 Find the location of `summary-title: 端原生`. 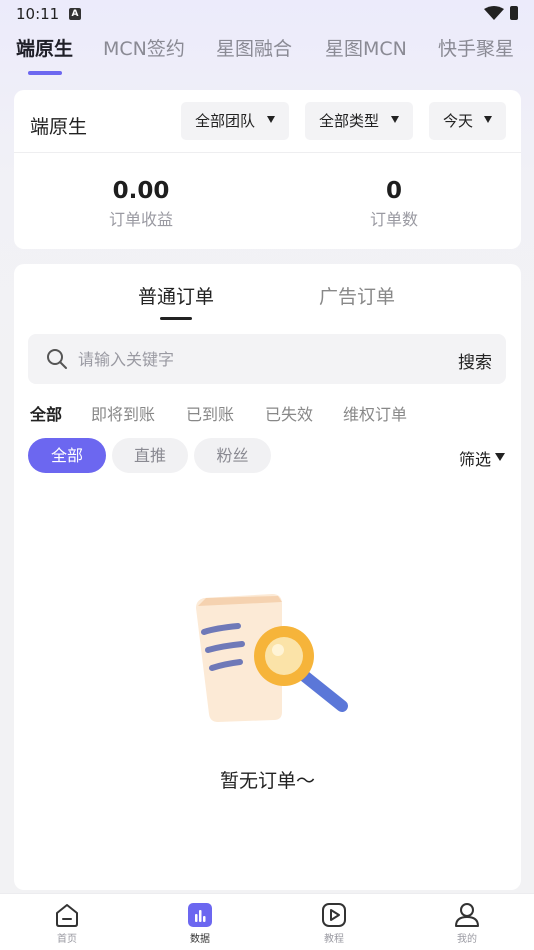

summary-title: 端原生 is located at coordinates (59, 127).